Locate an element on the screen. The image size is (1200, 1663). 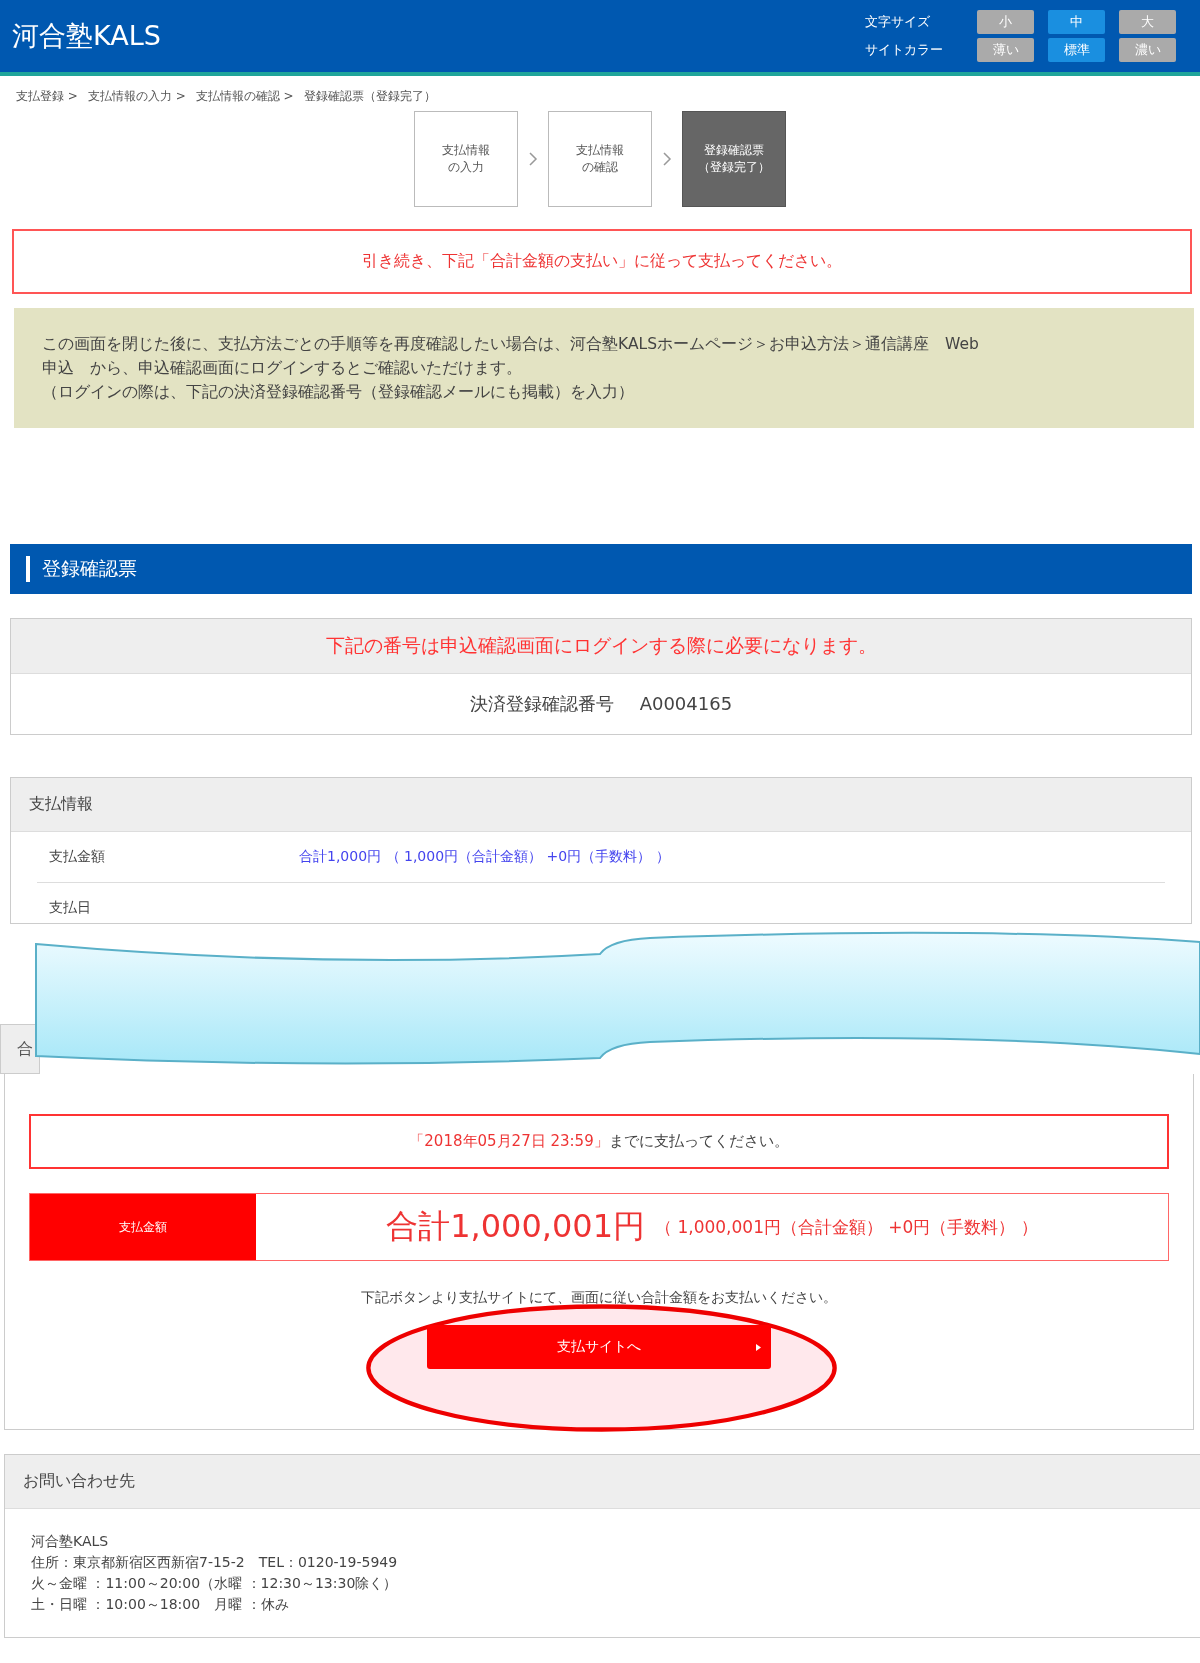
step-label: 登録確認票 is located at coordinates (734, 150).